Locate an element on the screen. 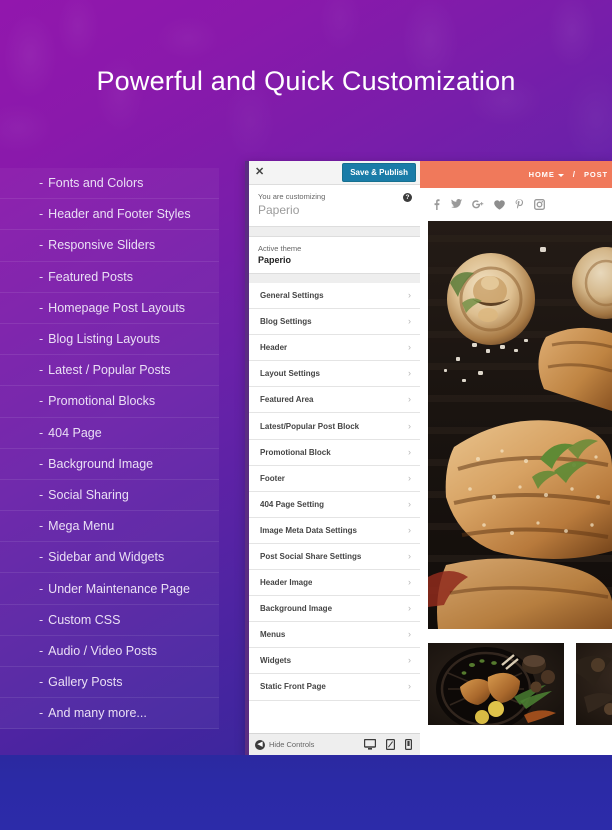  feature-list-item: - Promotional Blocks is located at coordinates (109, 402).